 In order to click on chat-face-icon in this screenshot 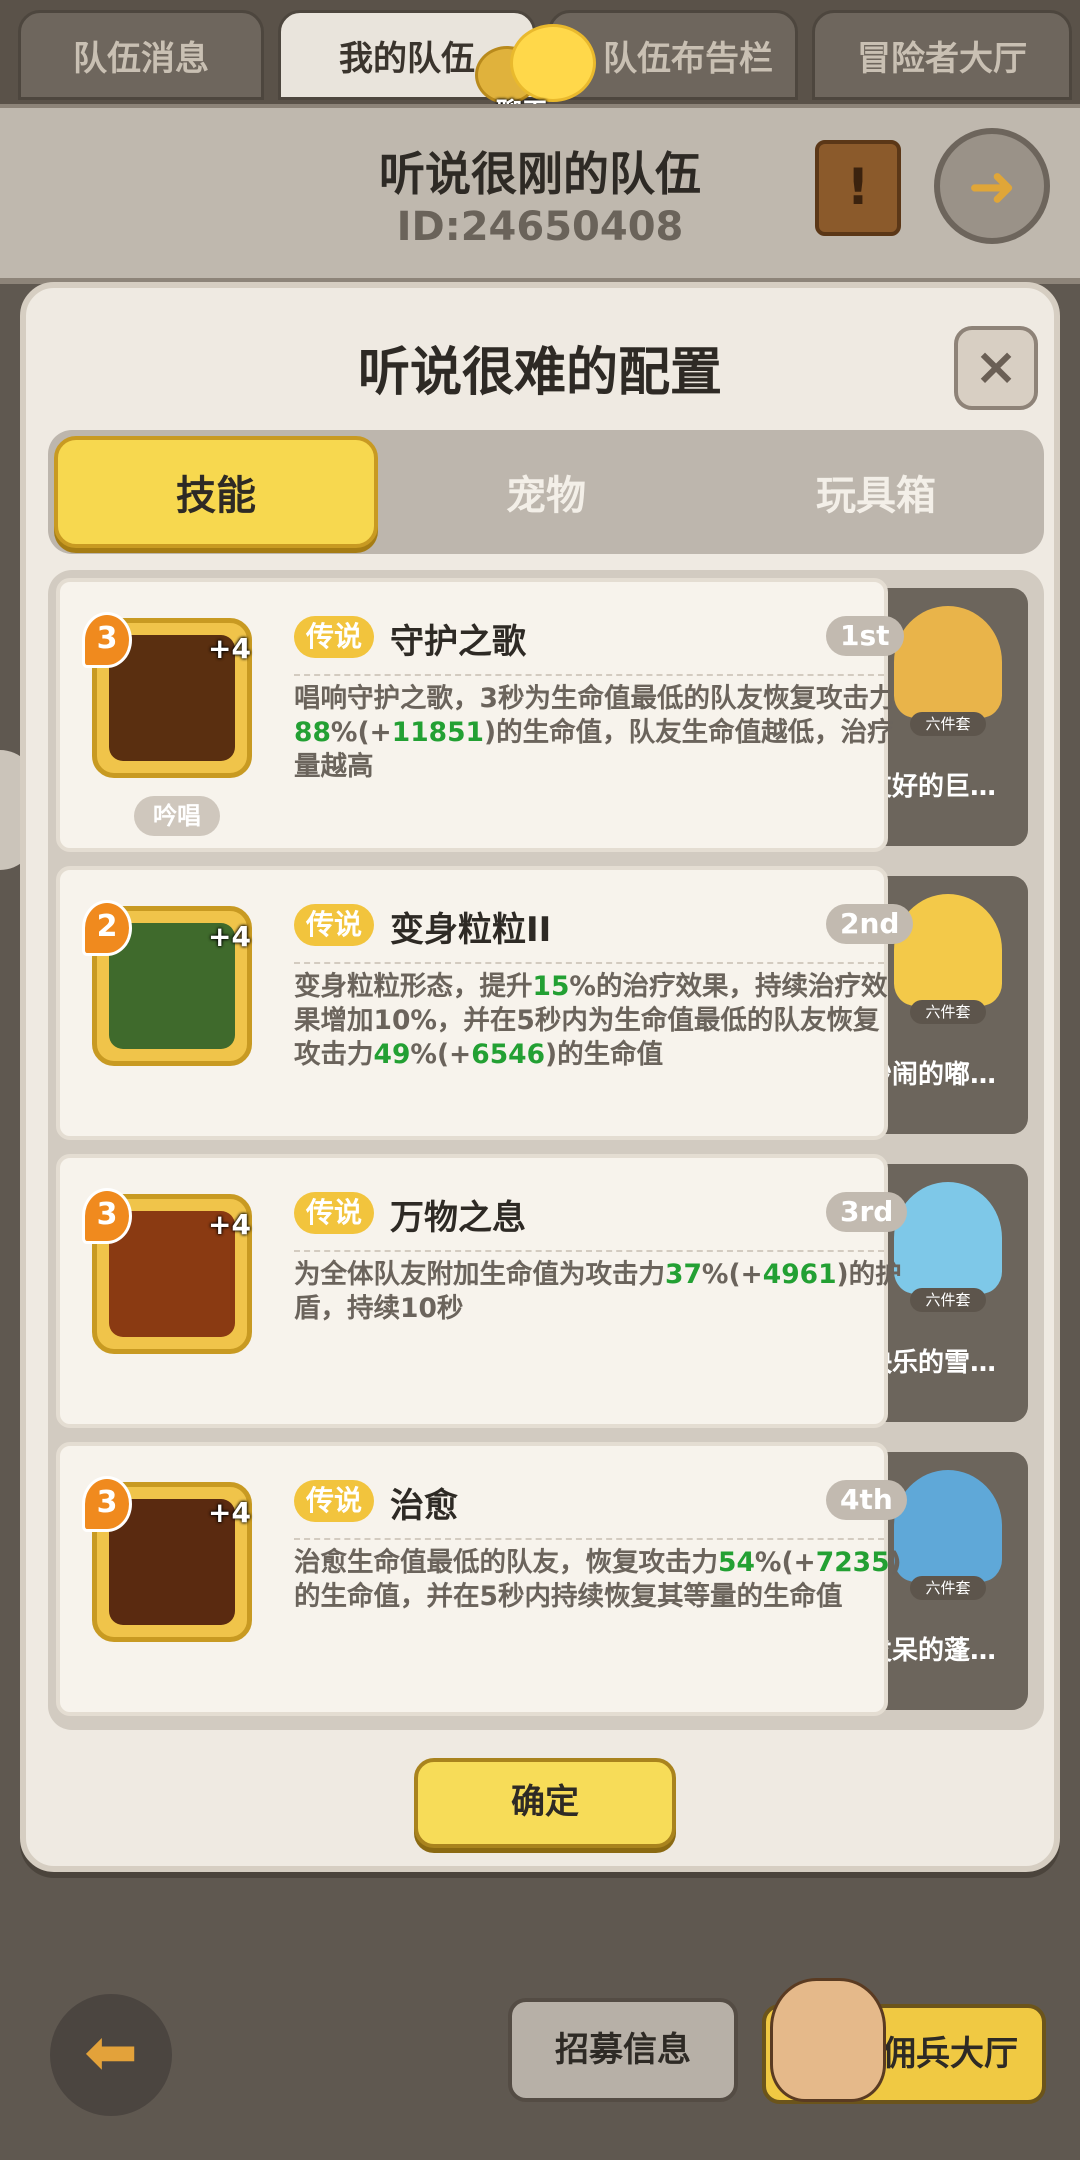, I will do `click(553, 63)`.